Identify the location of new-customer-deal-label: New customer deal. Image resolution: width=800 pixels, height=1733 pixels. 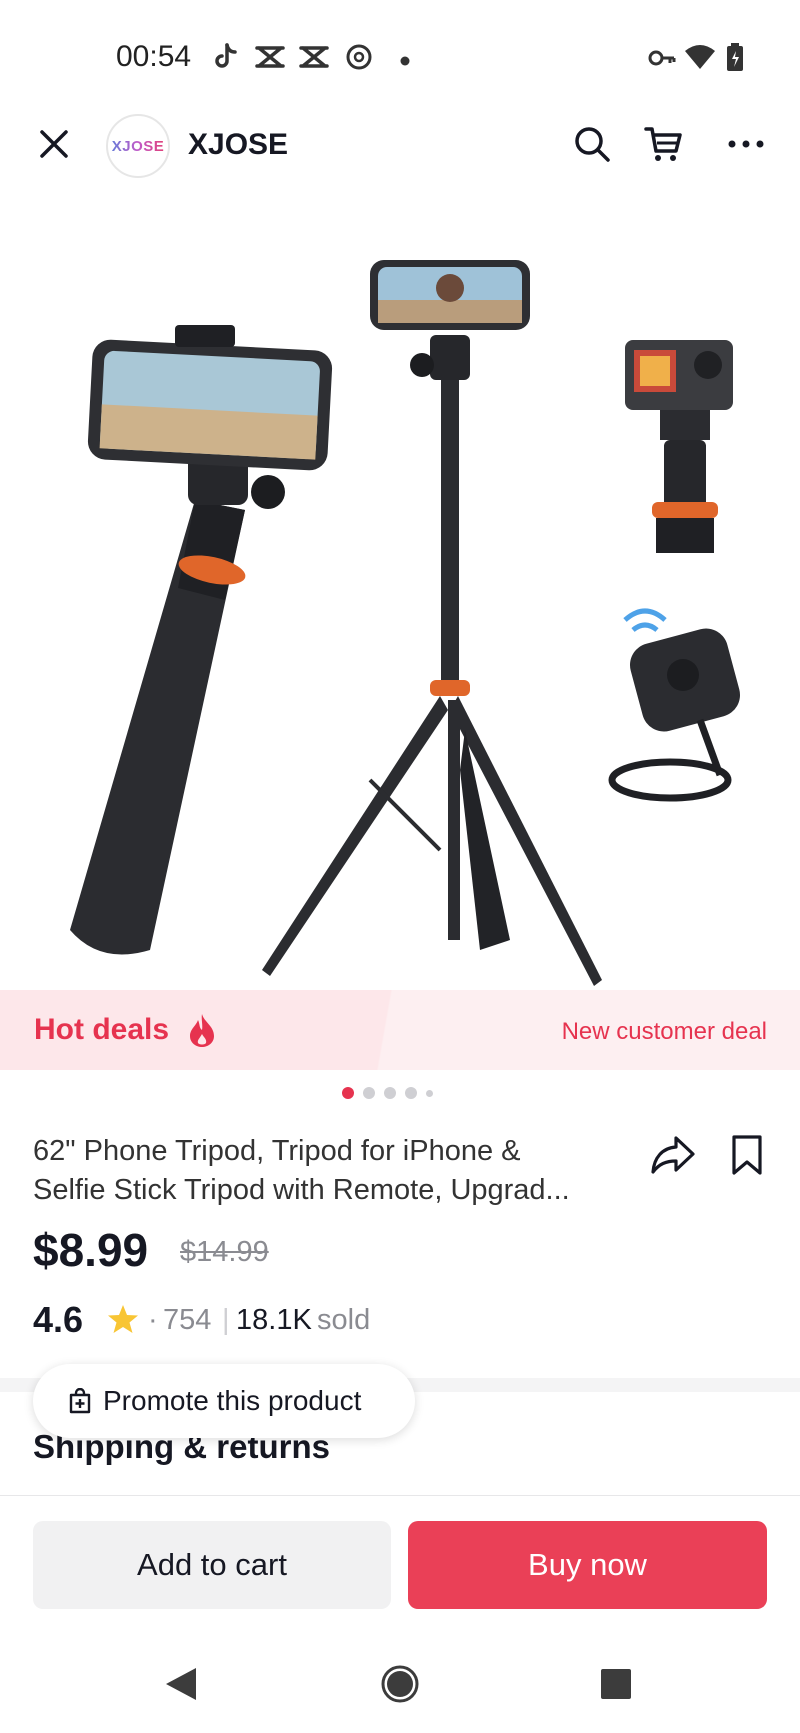
(664, 1032).